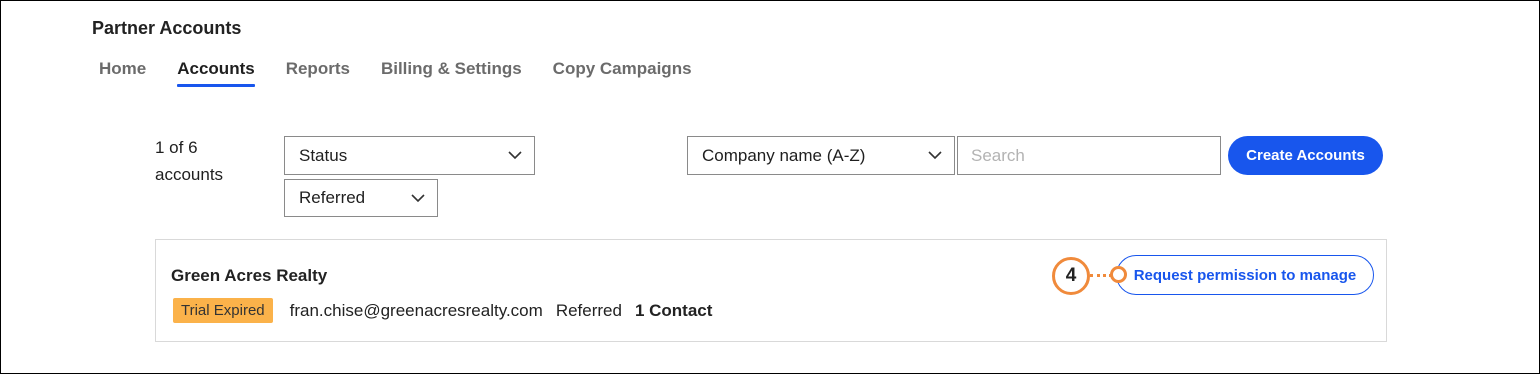 Image resolution: width=1540 pixels, height=374 pixels. Describe the element at coordinates (167, 28) in the screenshot. I see `page-title: Partner Accounts` at that location.